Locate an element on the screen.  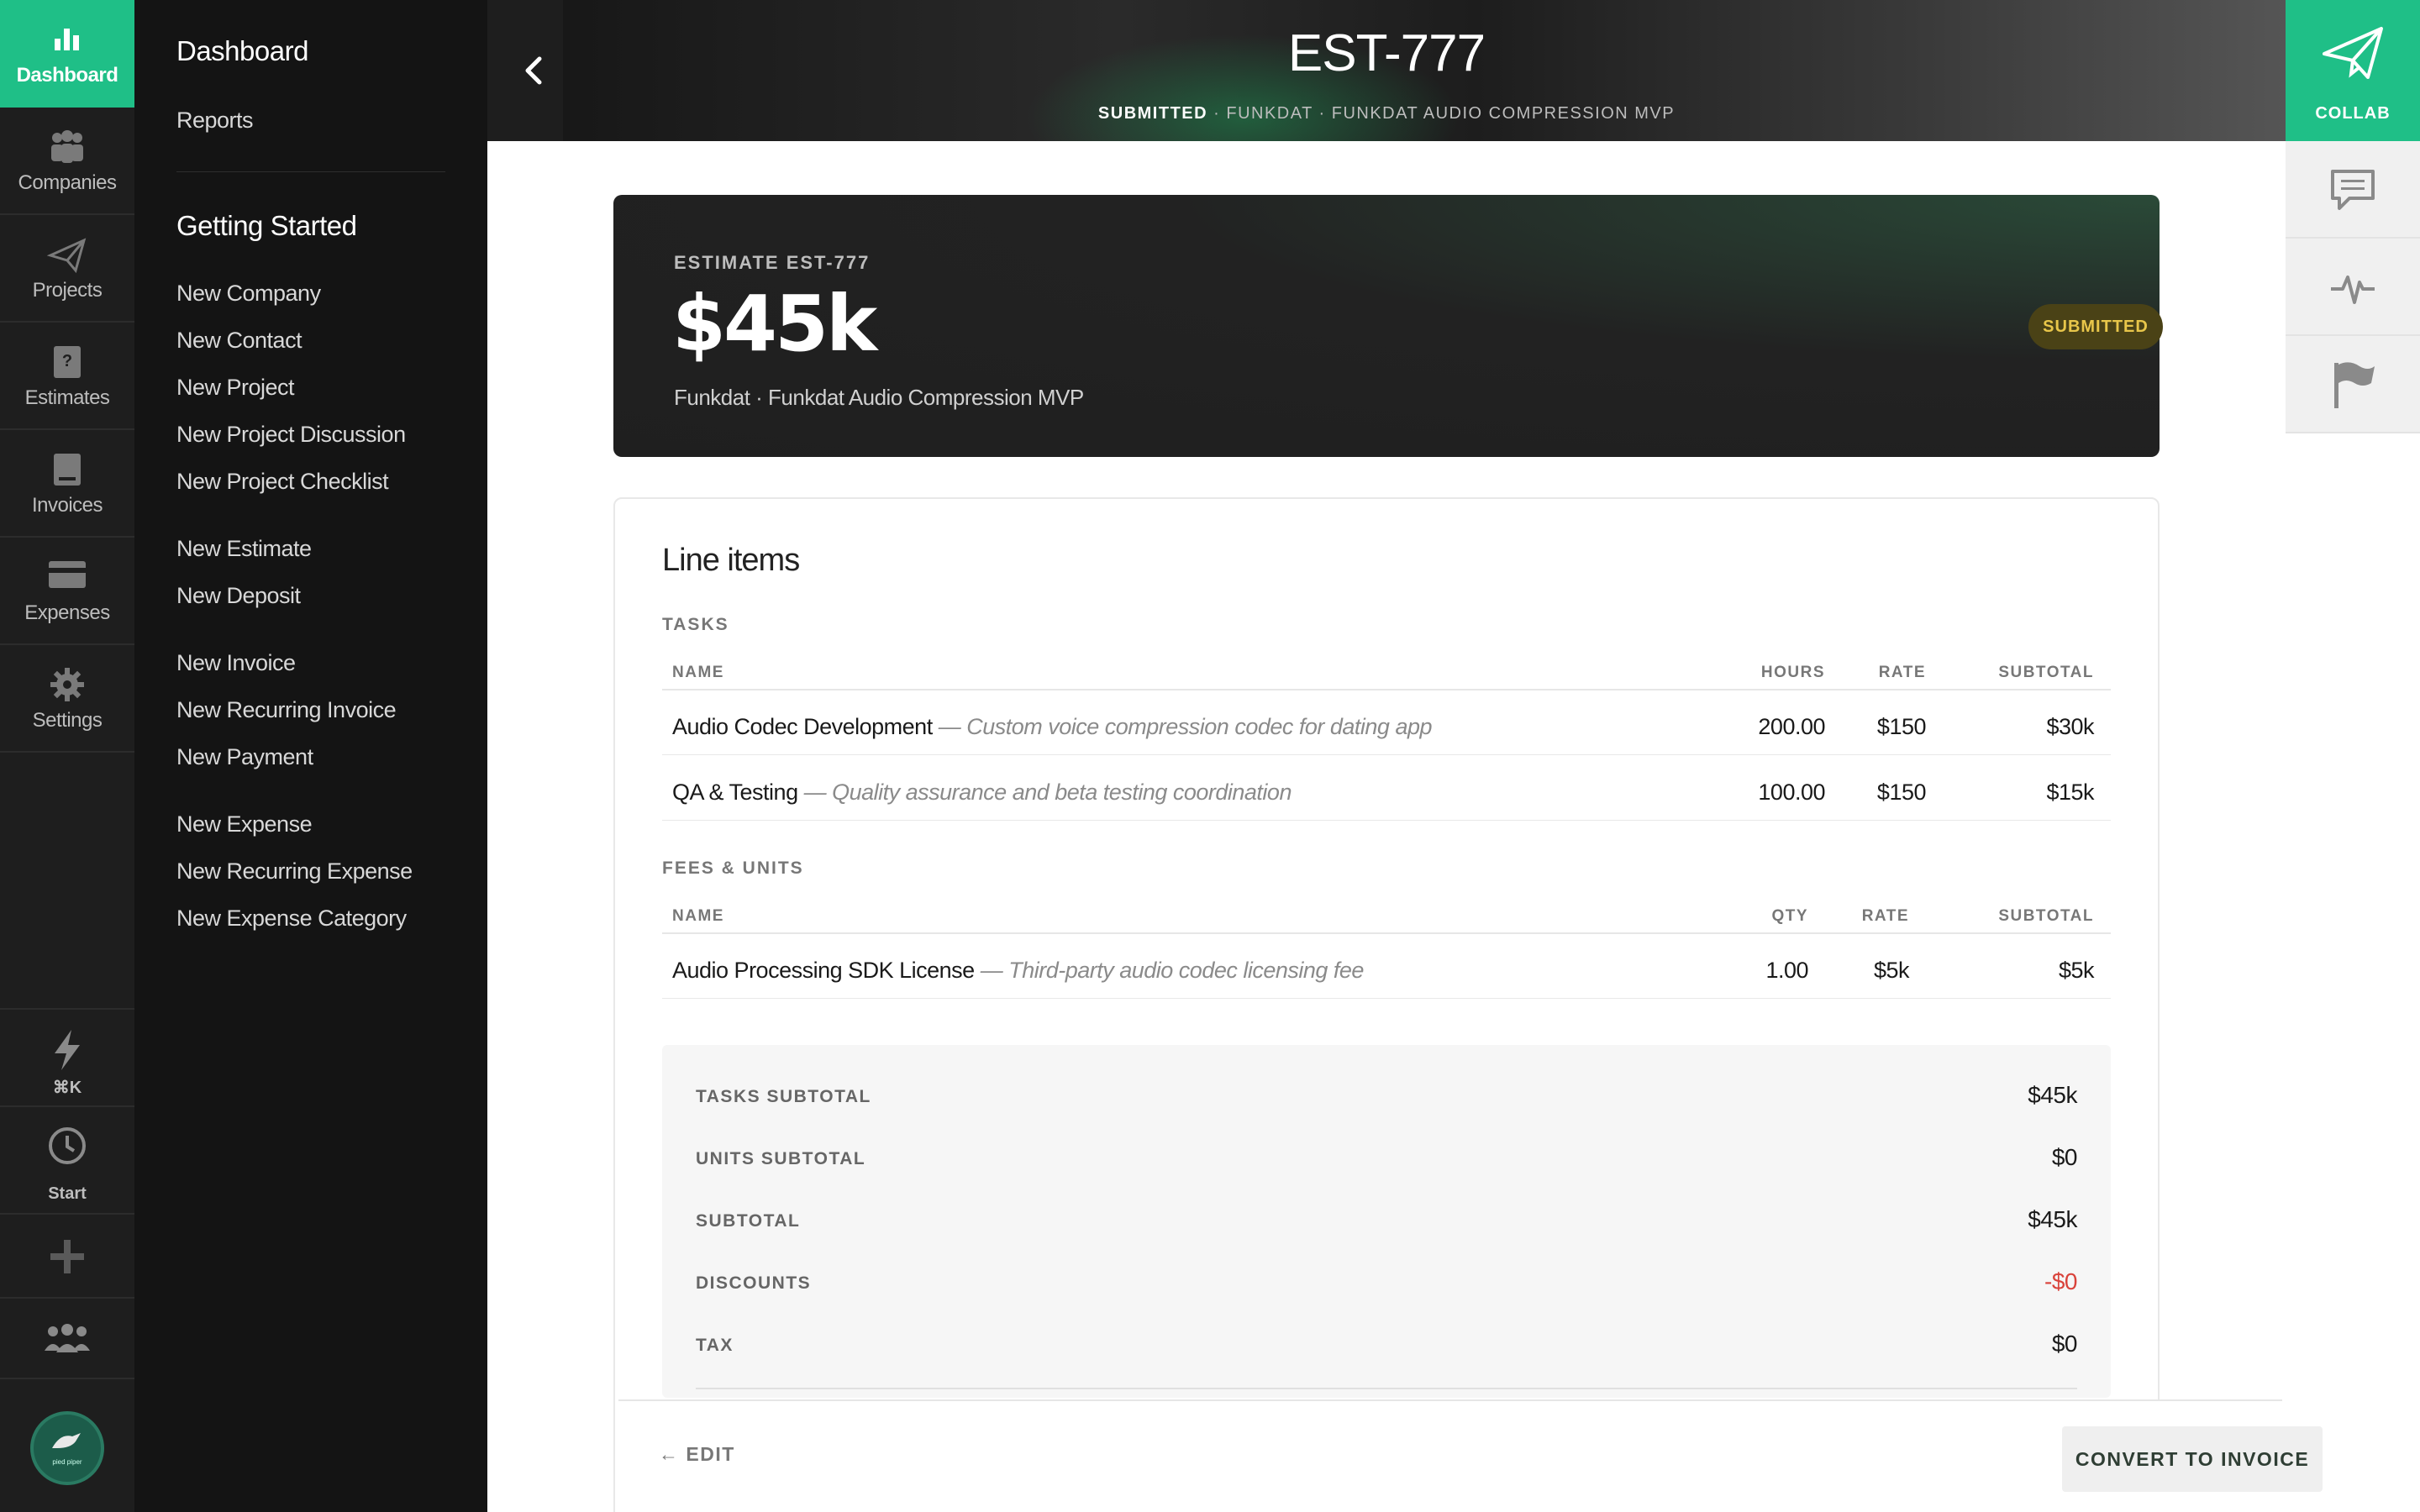
nav-link-new-invoice: New Invoice is located at coordinates (236, 663).